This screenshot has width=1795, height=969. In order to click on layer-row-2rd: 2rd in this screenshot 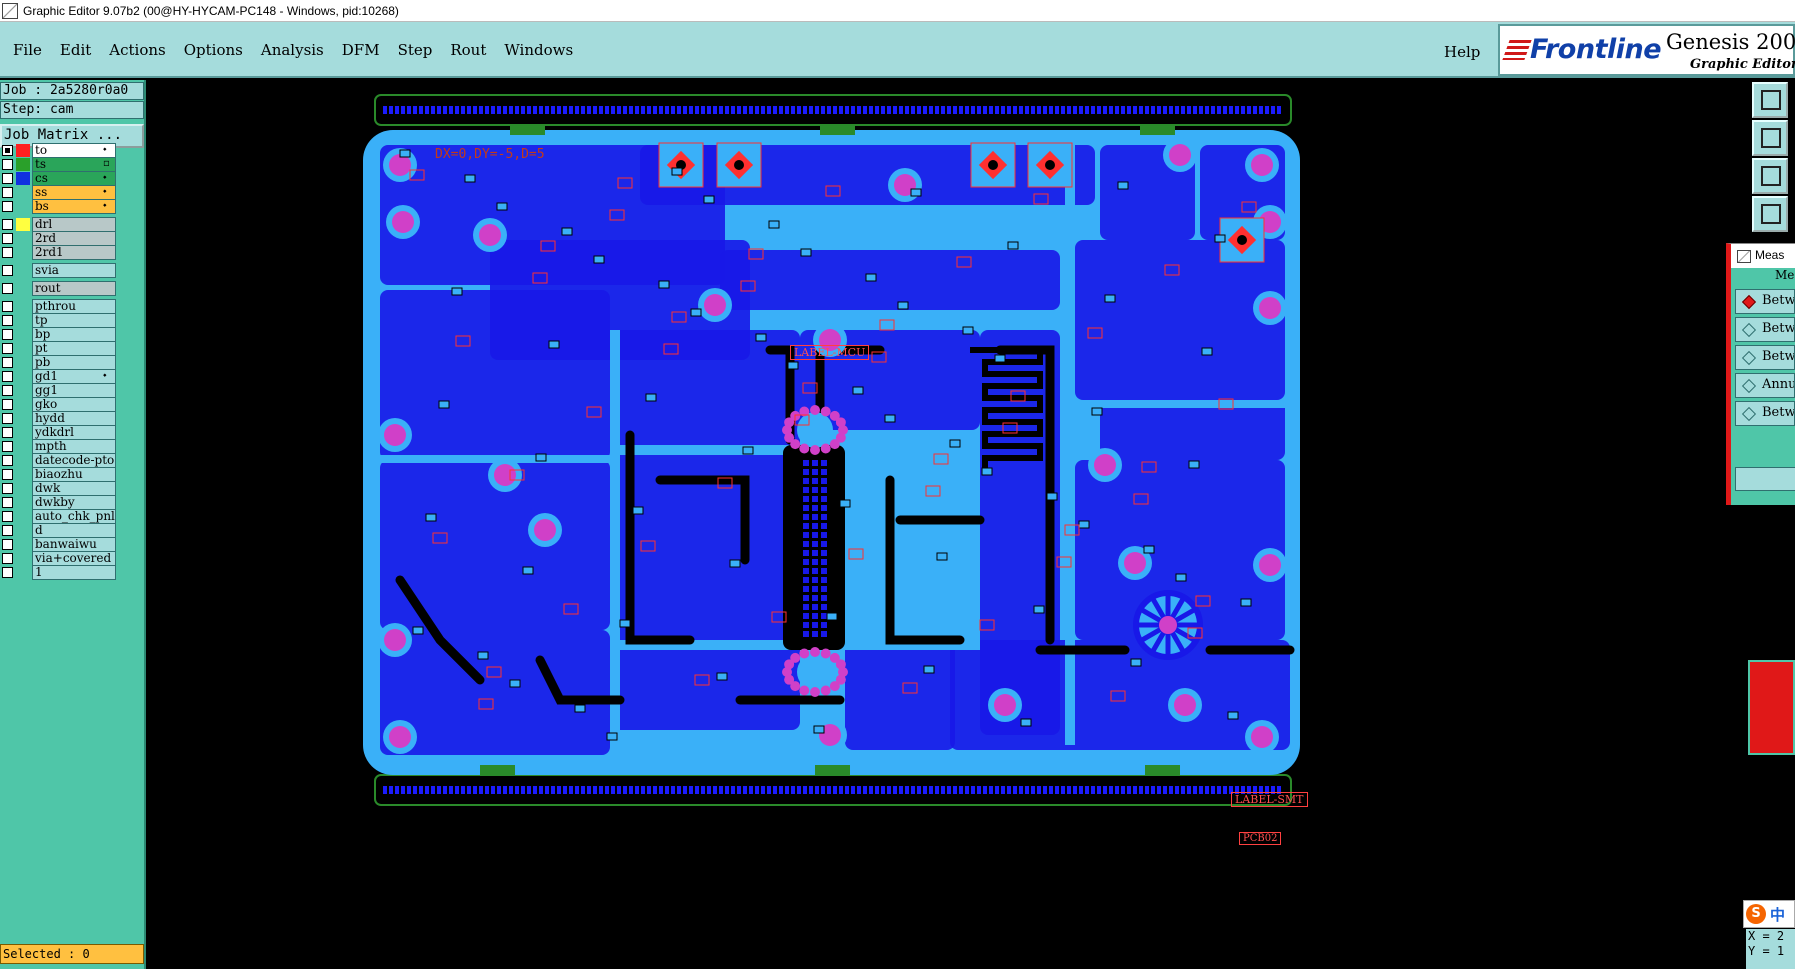, I will do `click(73, 238)`.